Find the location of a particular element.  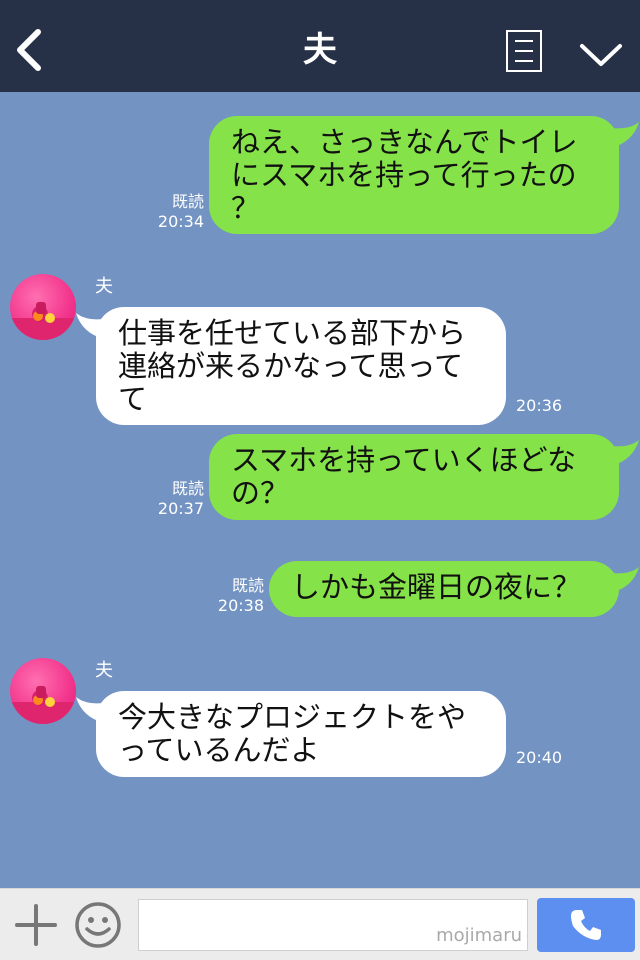

emoji-icon is located at coordinates (98, 925).